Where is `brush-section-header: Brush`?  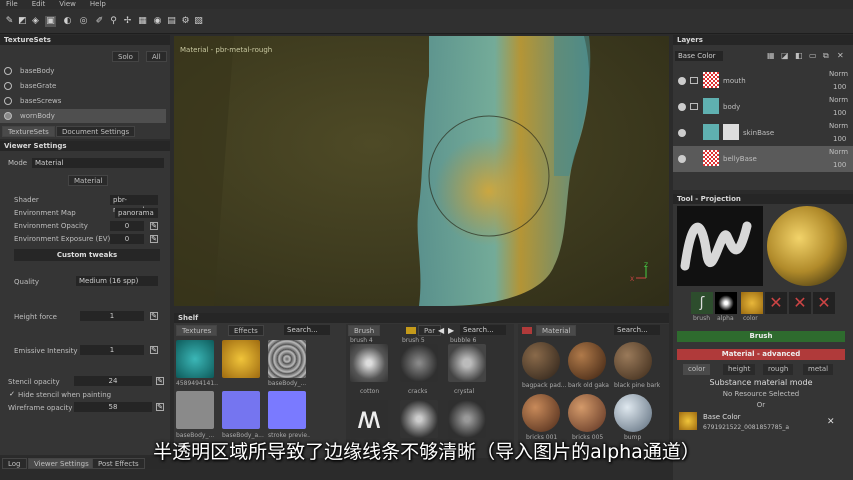
brush-section-header: Brush is located at coordinates (761, 336).